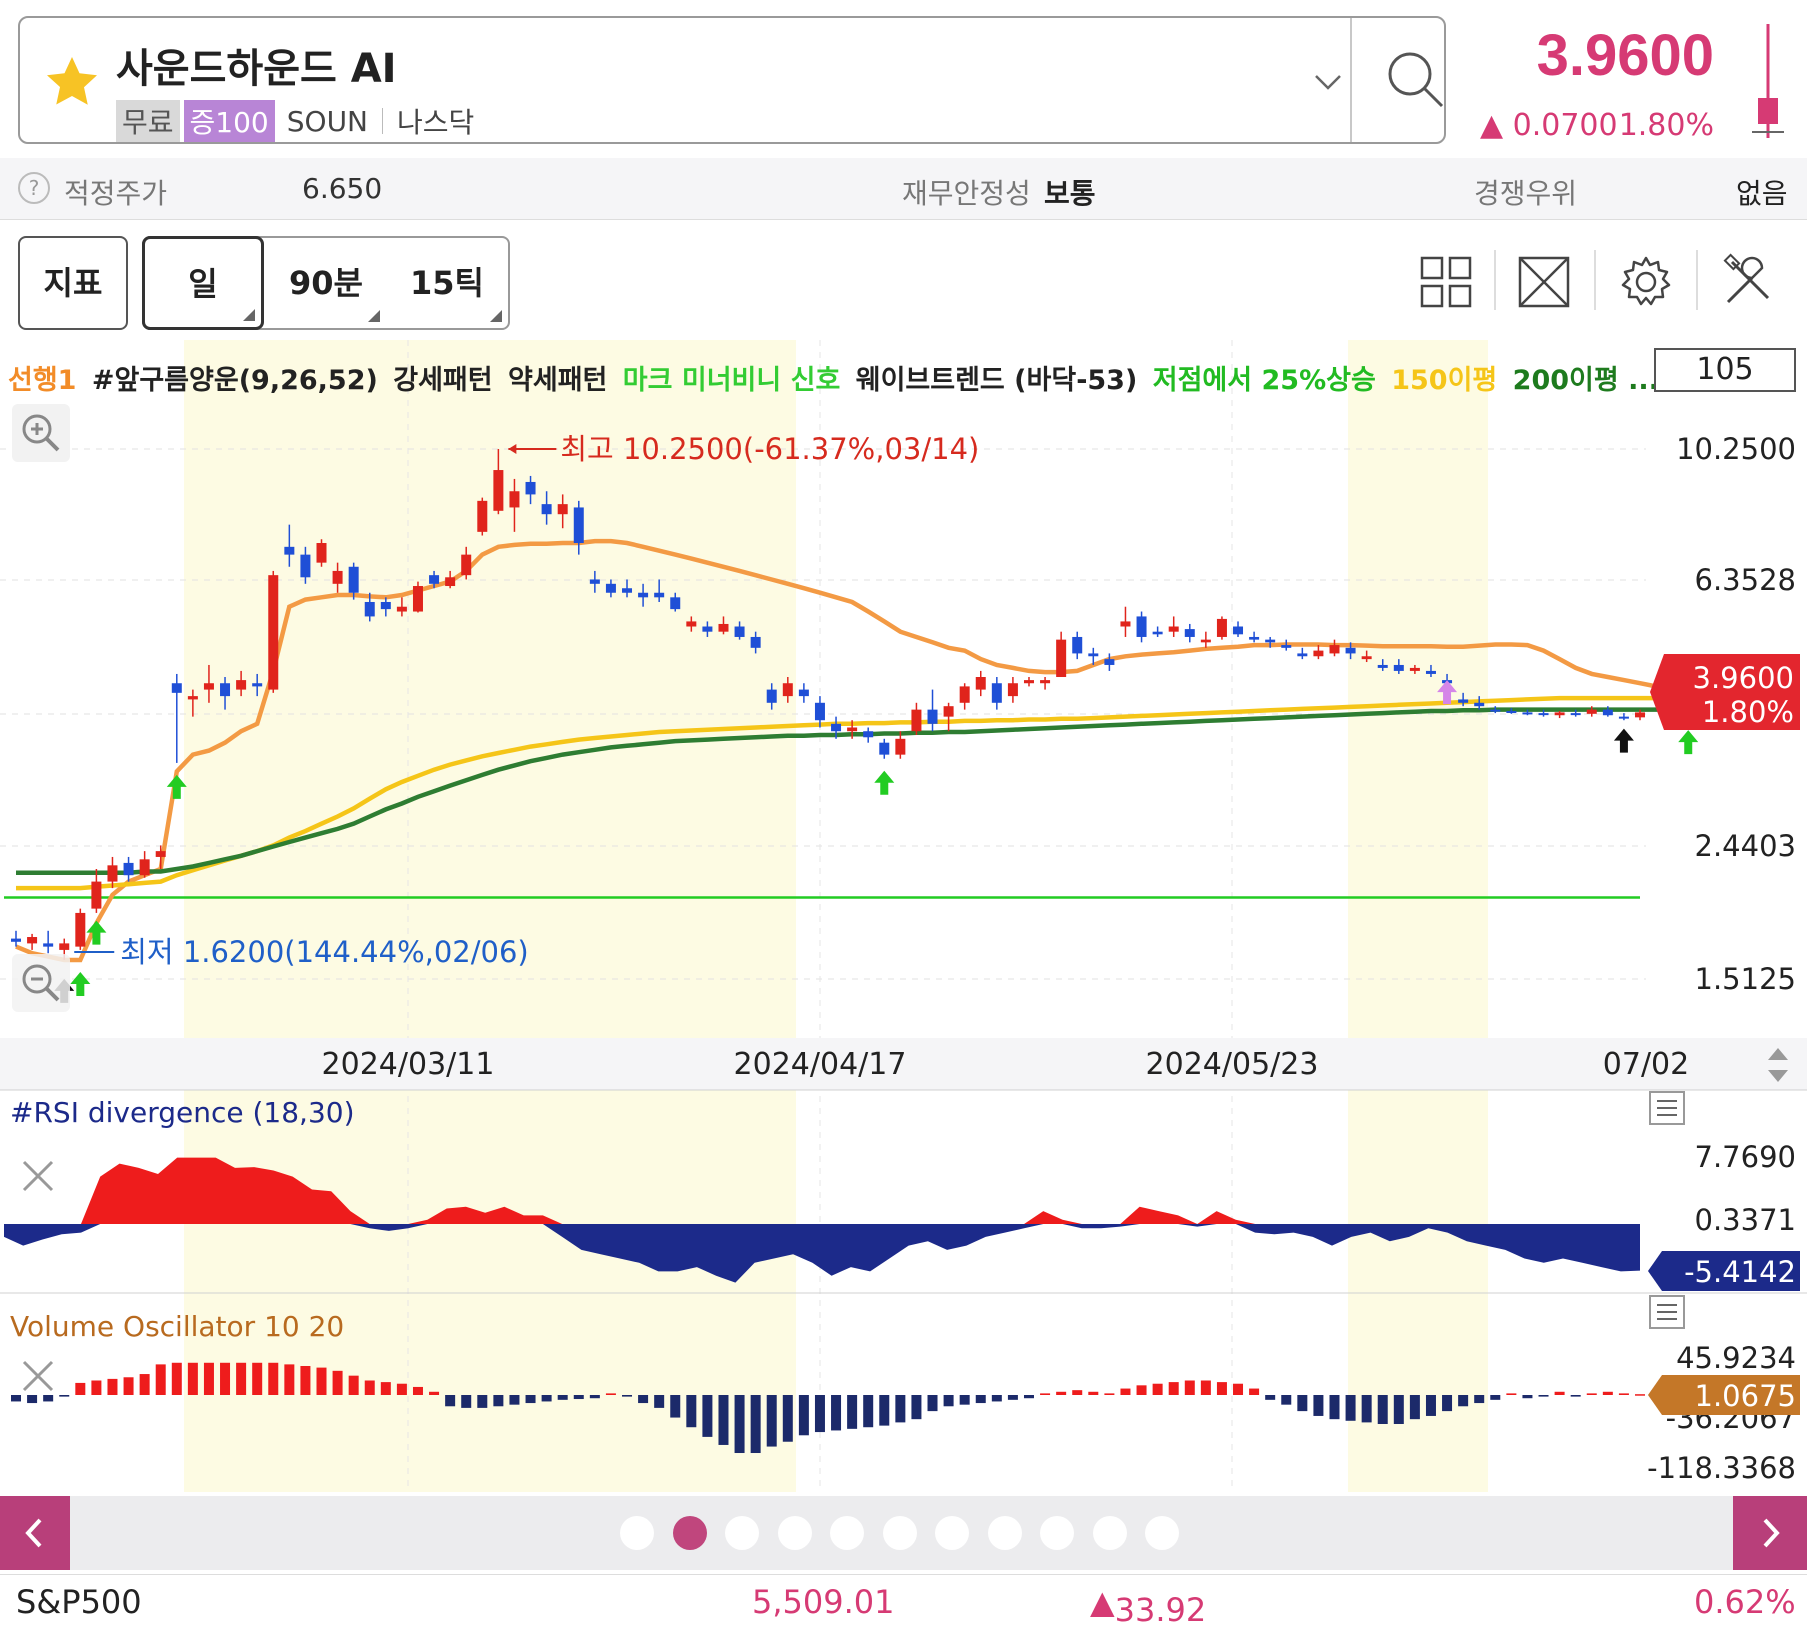 The image size is (1807, 1631). What do you see at coordinates (447, 283) in the screenshot?
I see `period-15tick: 15틱` at bounding box center [447, 283].